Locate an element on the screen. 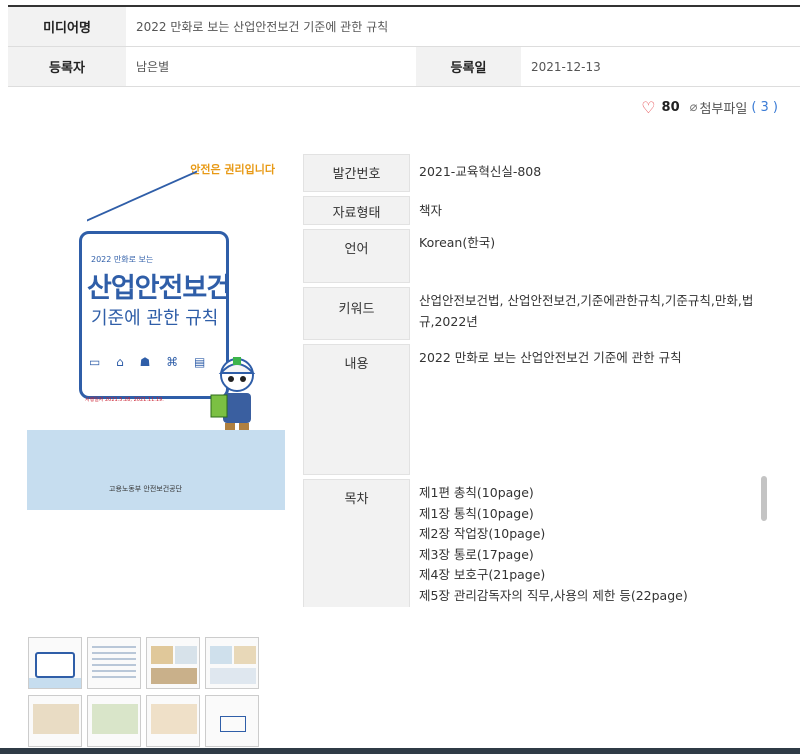 The width and height of the screenshot is (800, 754). toc-item: 제5장 관리감독자의 직무,사용의 제한 등(22page) is located at coordinates (553, 595).